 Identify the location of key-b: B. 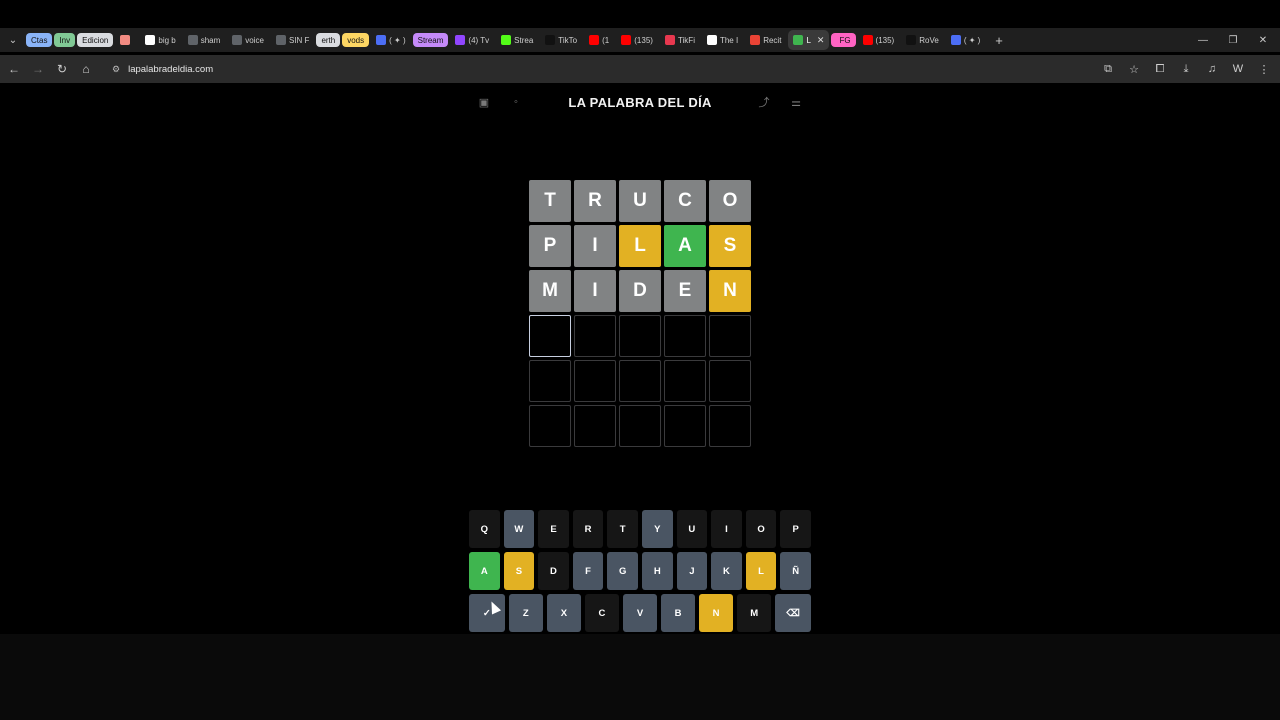
(678, 613).